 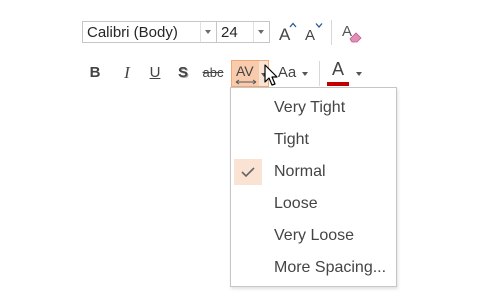 I want to click on font-color-bar, so click(x=338, y=84).